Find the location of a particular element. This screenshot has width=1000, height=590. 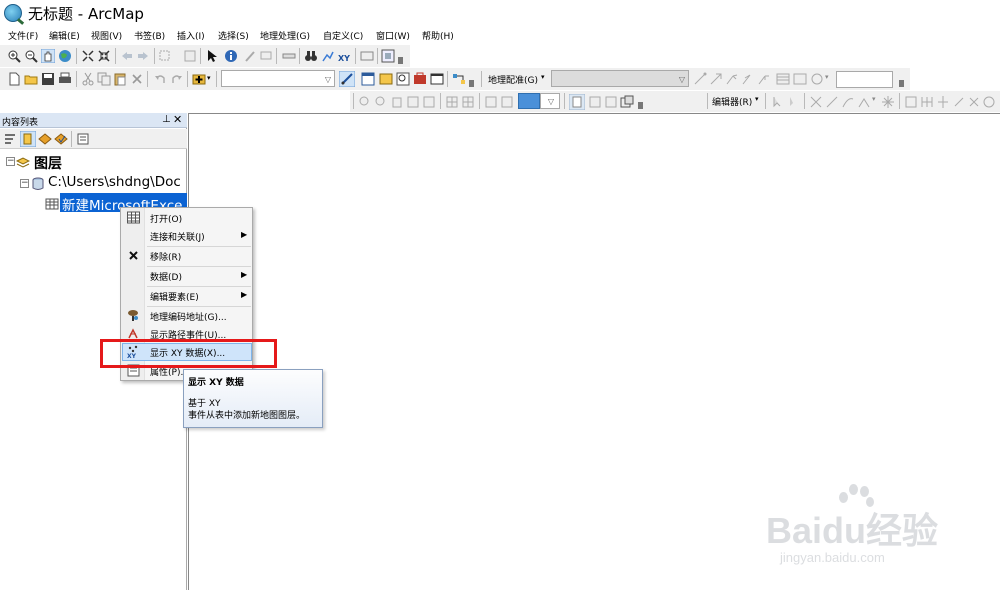

auto-registration-icon is located at coordinates (764, 79).